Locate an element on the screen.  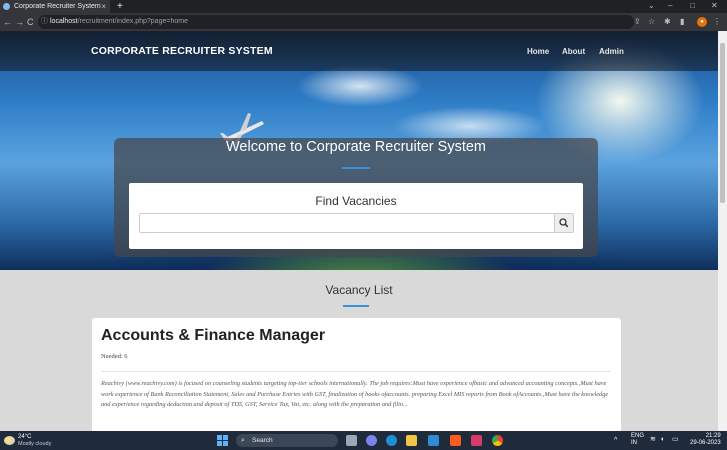
search-icon is located at coordinates (564, 223).